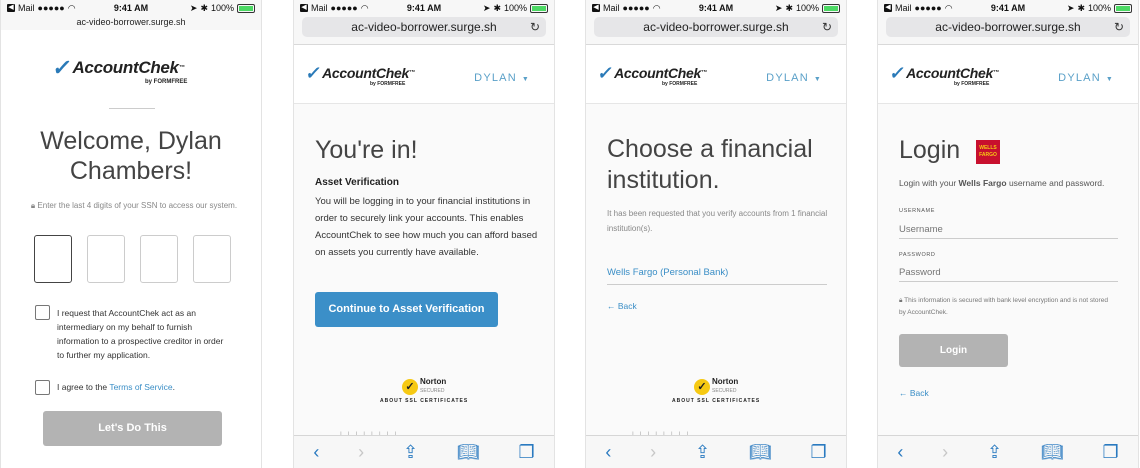 This screenshot has width=1140, height=468. I want to click on institution-label: Wells Fargo (Personal Bank), so click(668, 272).